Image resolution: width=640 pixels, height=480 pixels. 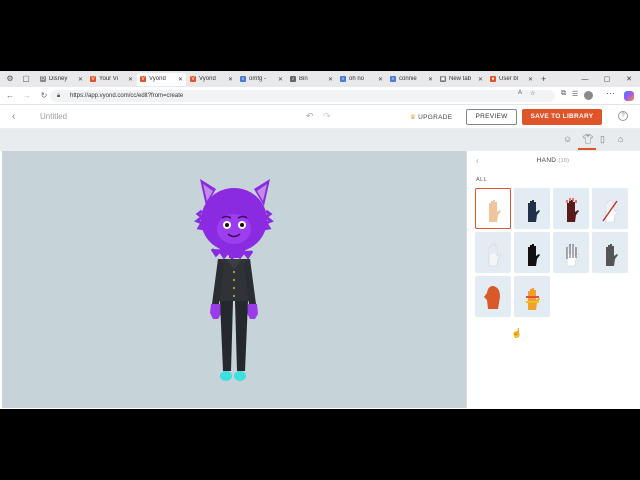 What do you see at coordinates (563, 94) in the screenshot?
I see `extensions-icon: ⧉` at bounding box center [563, 94].